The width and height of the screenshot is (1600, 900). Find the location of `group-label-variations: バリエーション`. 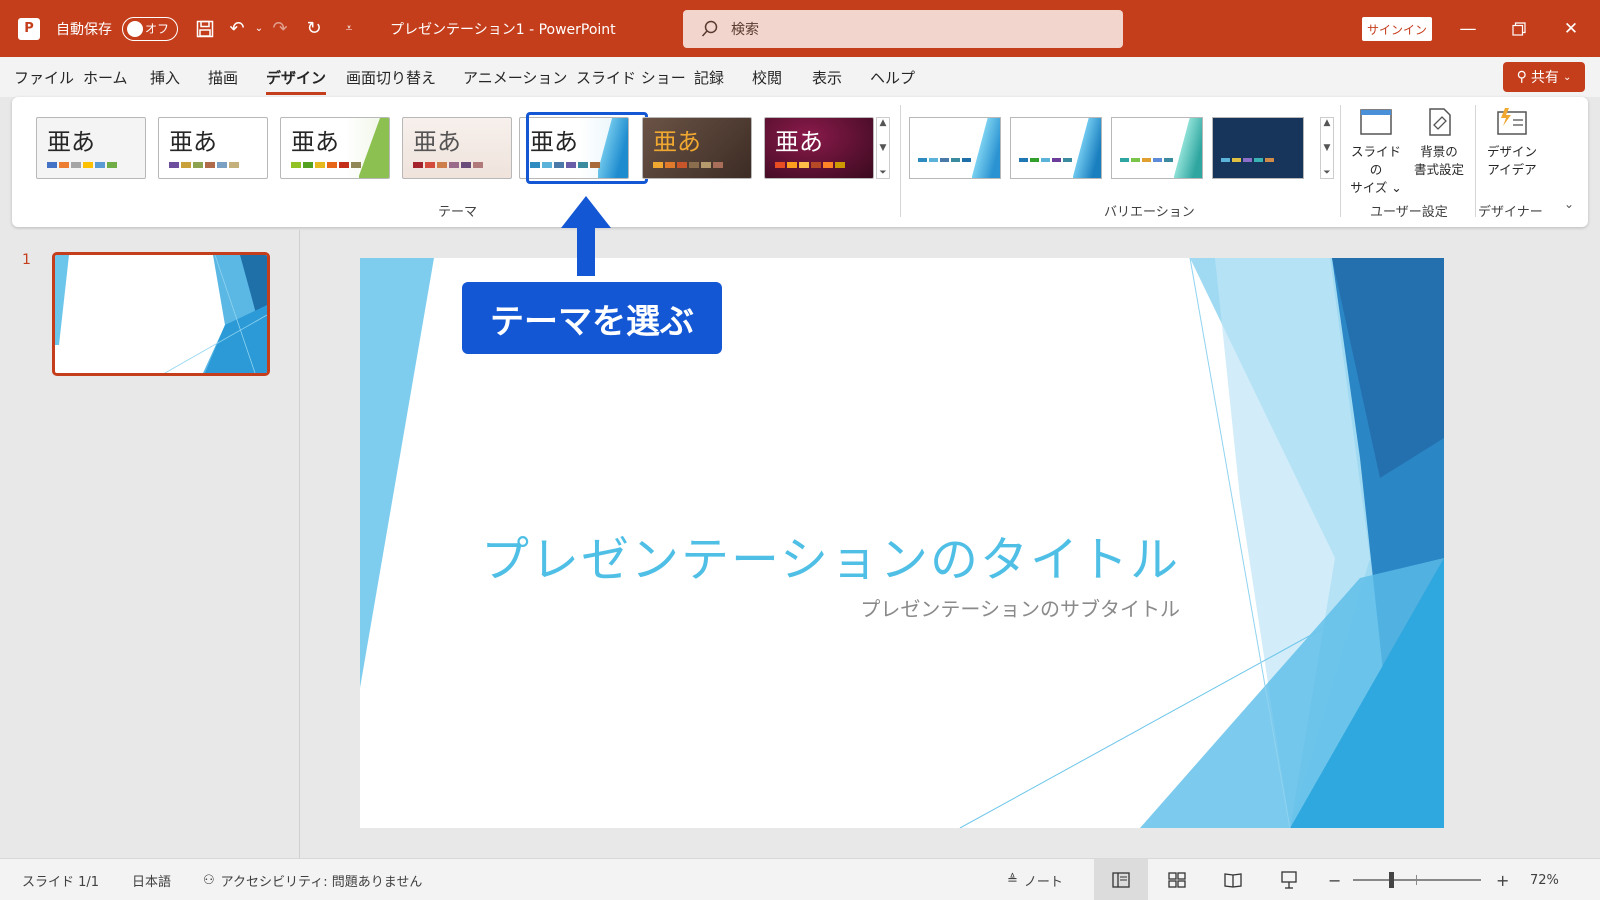

group-label-variations: バリエーション is located at coordinates (1149, 212).